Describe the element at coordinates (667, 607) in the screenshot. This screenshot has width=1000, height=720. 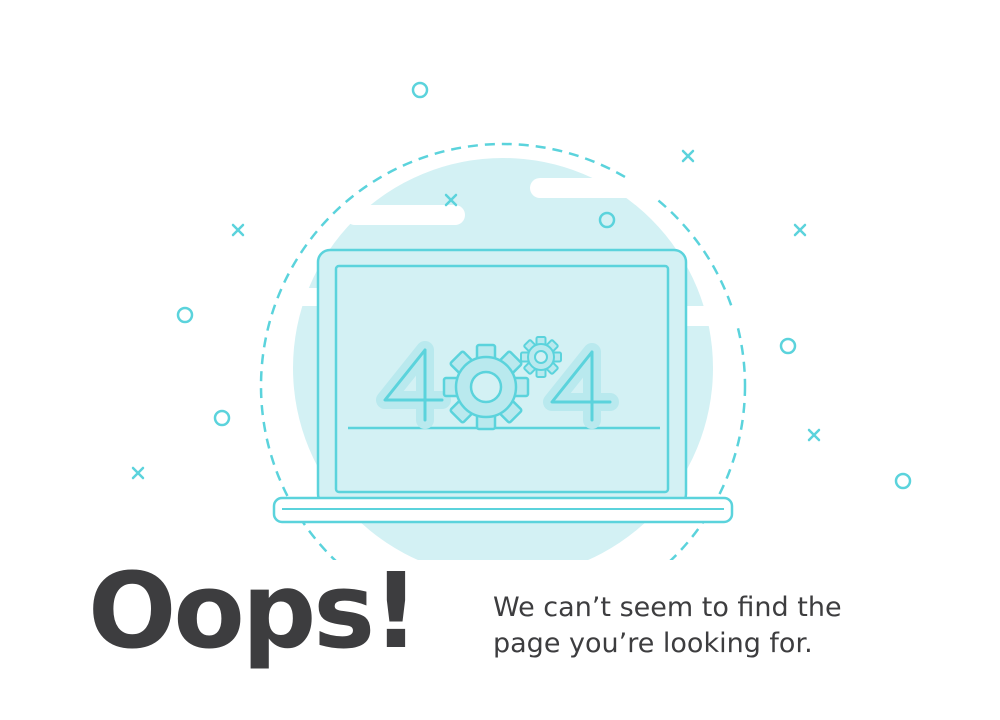
I see `error-description-line-1: We can’t seem to find the` at that location.